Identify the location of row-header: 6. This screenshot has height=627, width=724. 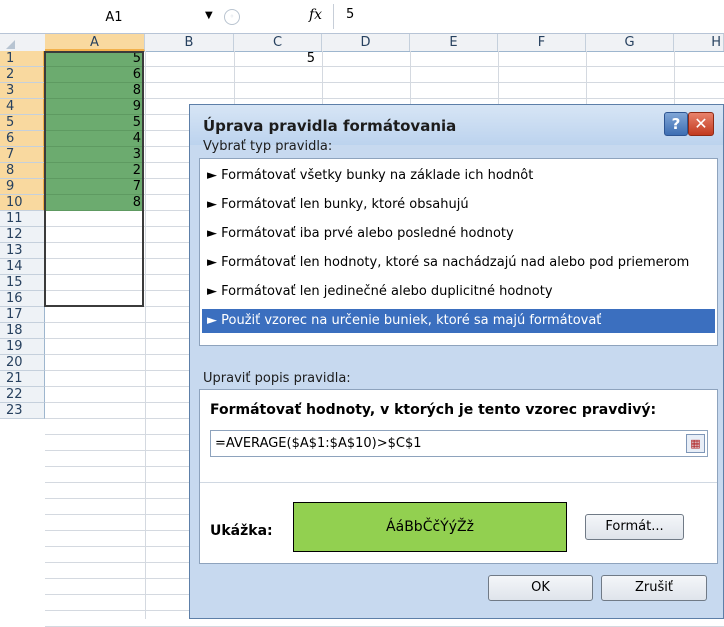
(22, 139).